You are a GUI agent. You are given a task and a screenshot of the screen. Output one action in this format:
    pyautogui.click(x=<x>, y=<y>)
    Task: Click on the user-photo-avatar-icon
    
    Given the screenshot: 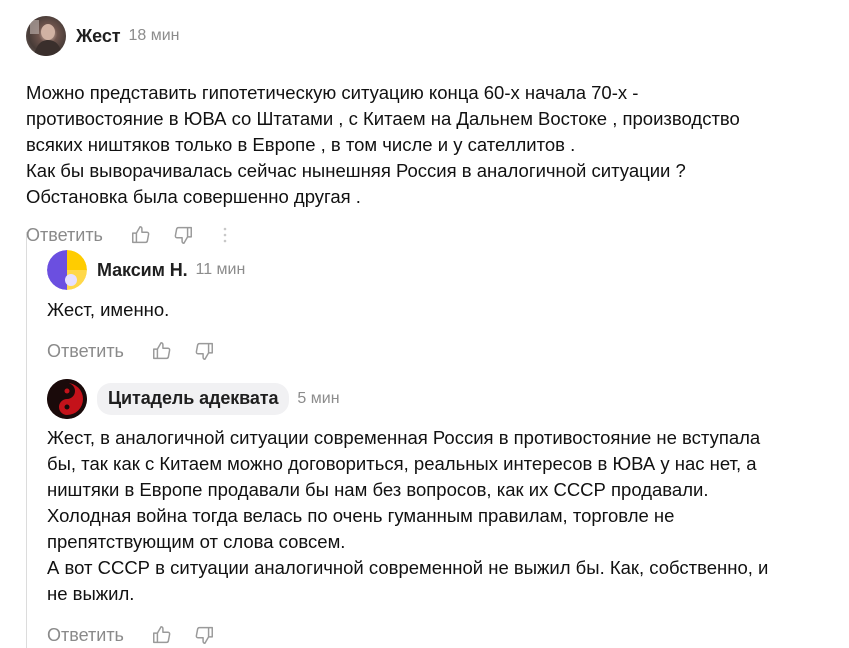 What is the action you would take?
    pyautogui.click(x=46, y=36)
    